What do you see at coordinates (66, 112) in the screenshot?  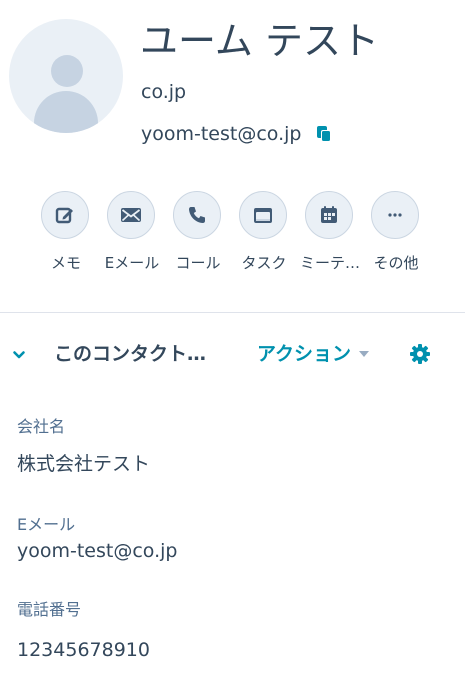 I see `avatar-body` at bounding box center [66, 112].